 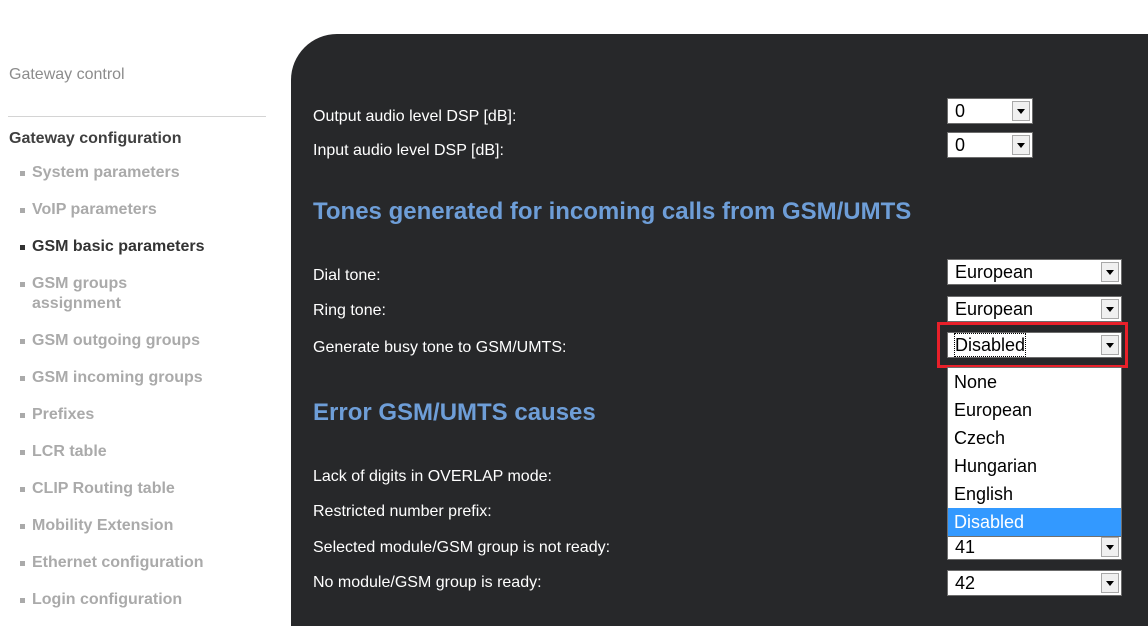 What do you see at coordinates (150, 173) in the screenshot?
I see `sidebar-item-system-parameters: System parameters` at bounding box center [150, 173].